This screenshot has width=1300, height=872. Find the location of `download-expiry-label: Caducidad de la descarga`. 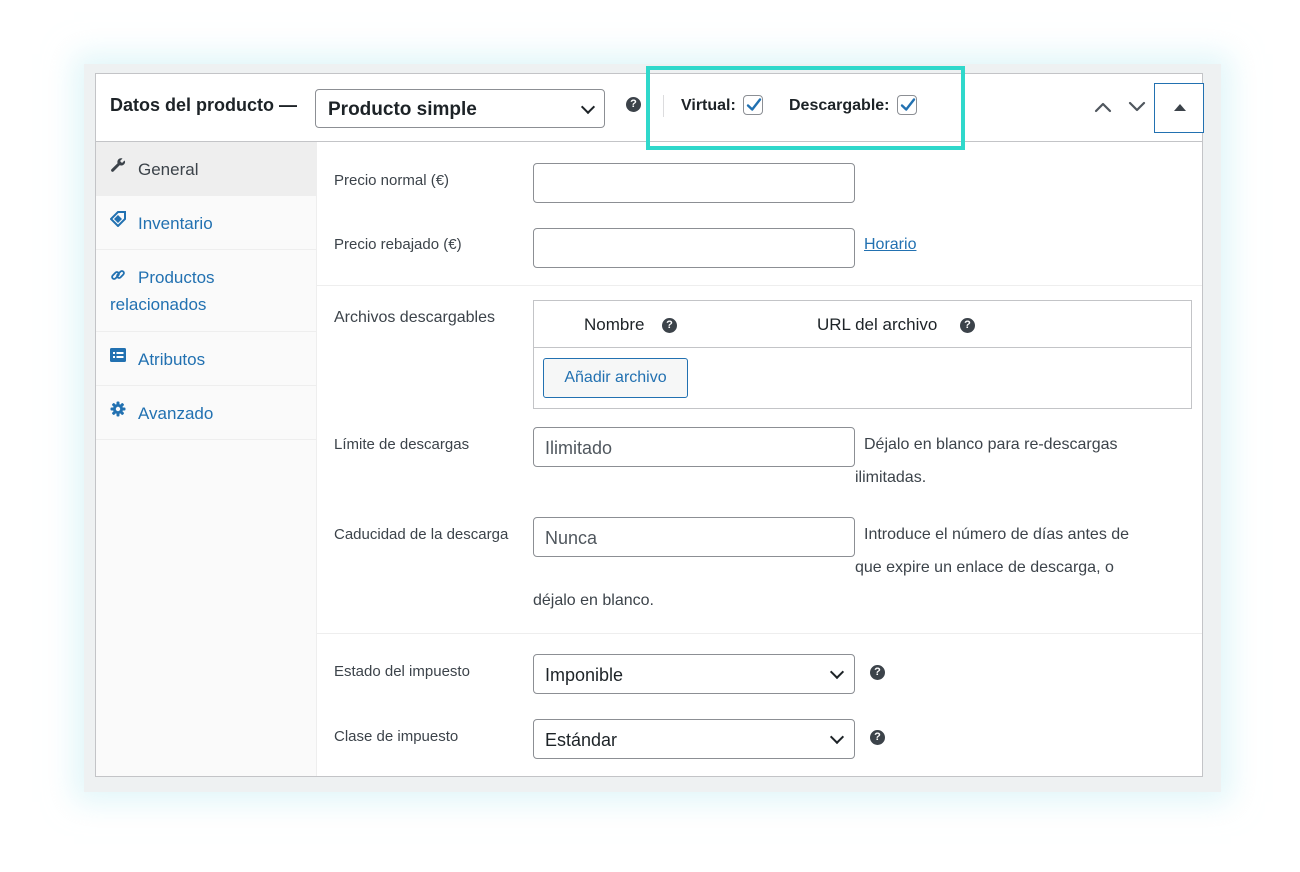

download-expiry-label: Caducidad de la descarga is located at coordinates (421, 534).